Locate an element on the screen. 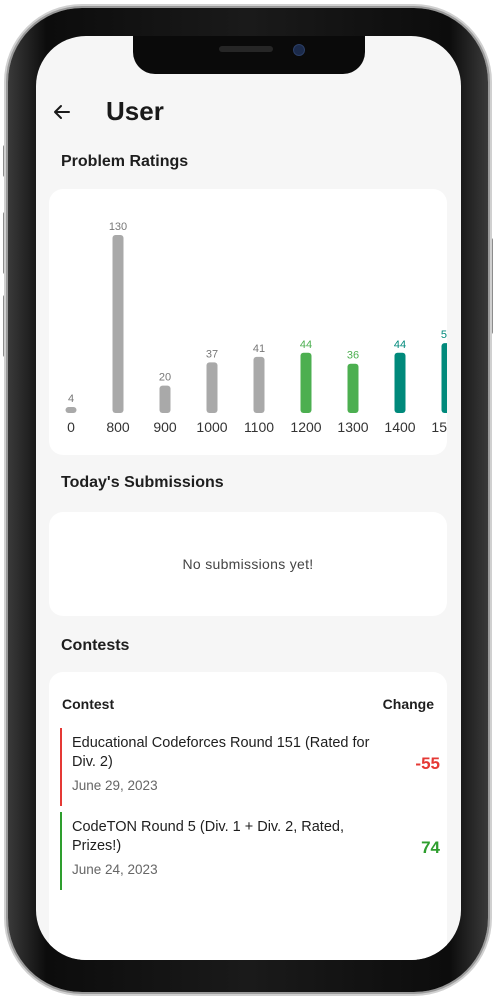  rating-change: -55 is located at coordinates (427, 763).